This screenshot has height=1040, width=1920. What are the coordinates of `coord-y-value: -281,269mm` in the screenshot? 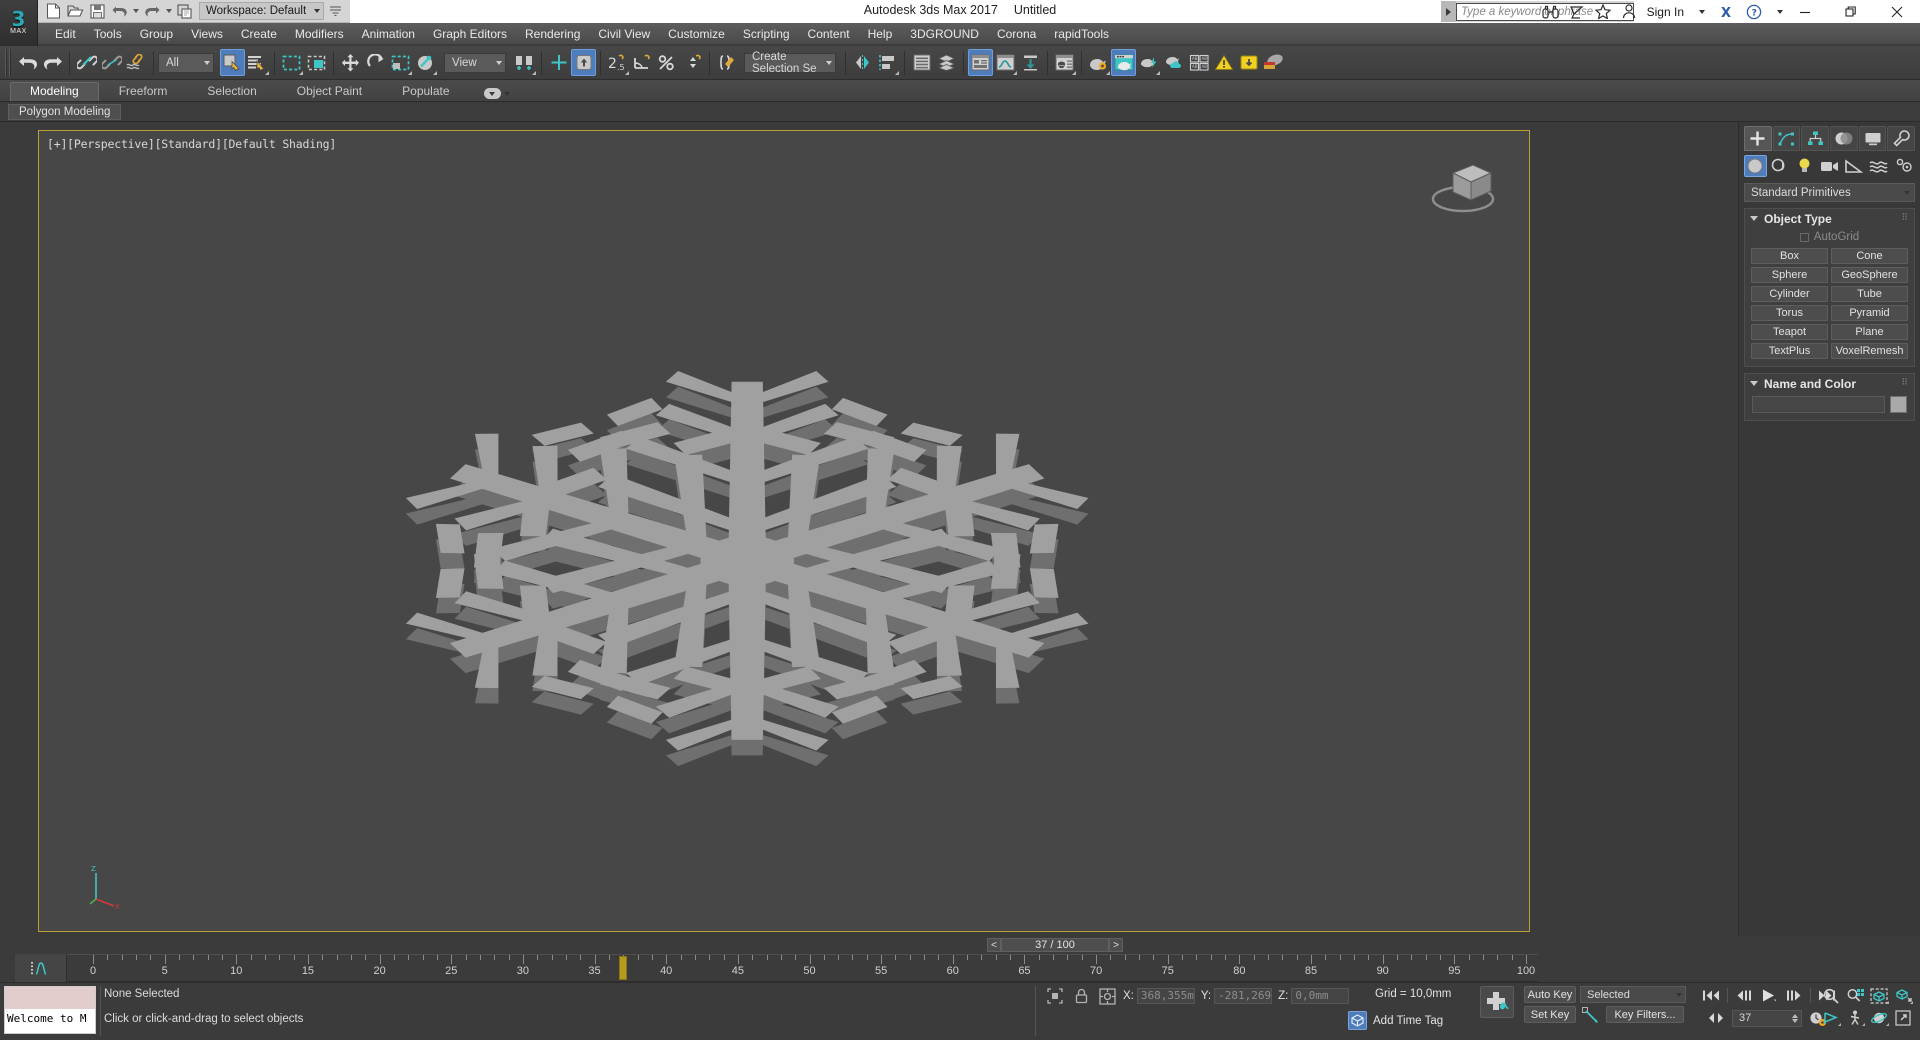 It's located at (1243, 996).